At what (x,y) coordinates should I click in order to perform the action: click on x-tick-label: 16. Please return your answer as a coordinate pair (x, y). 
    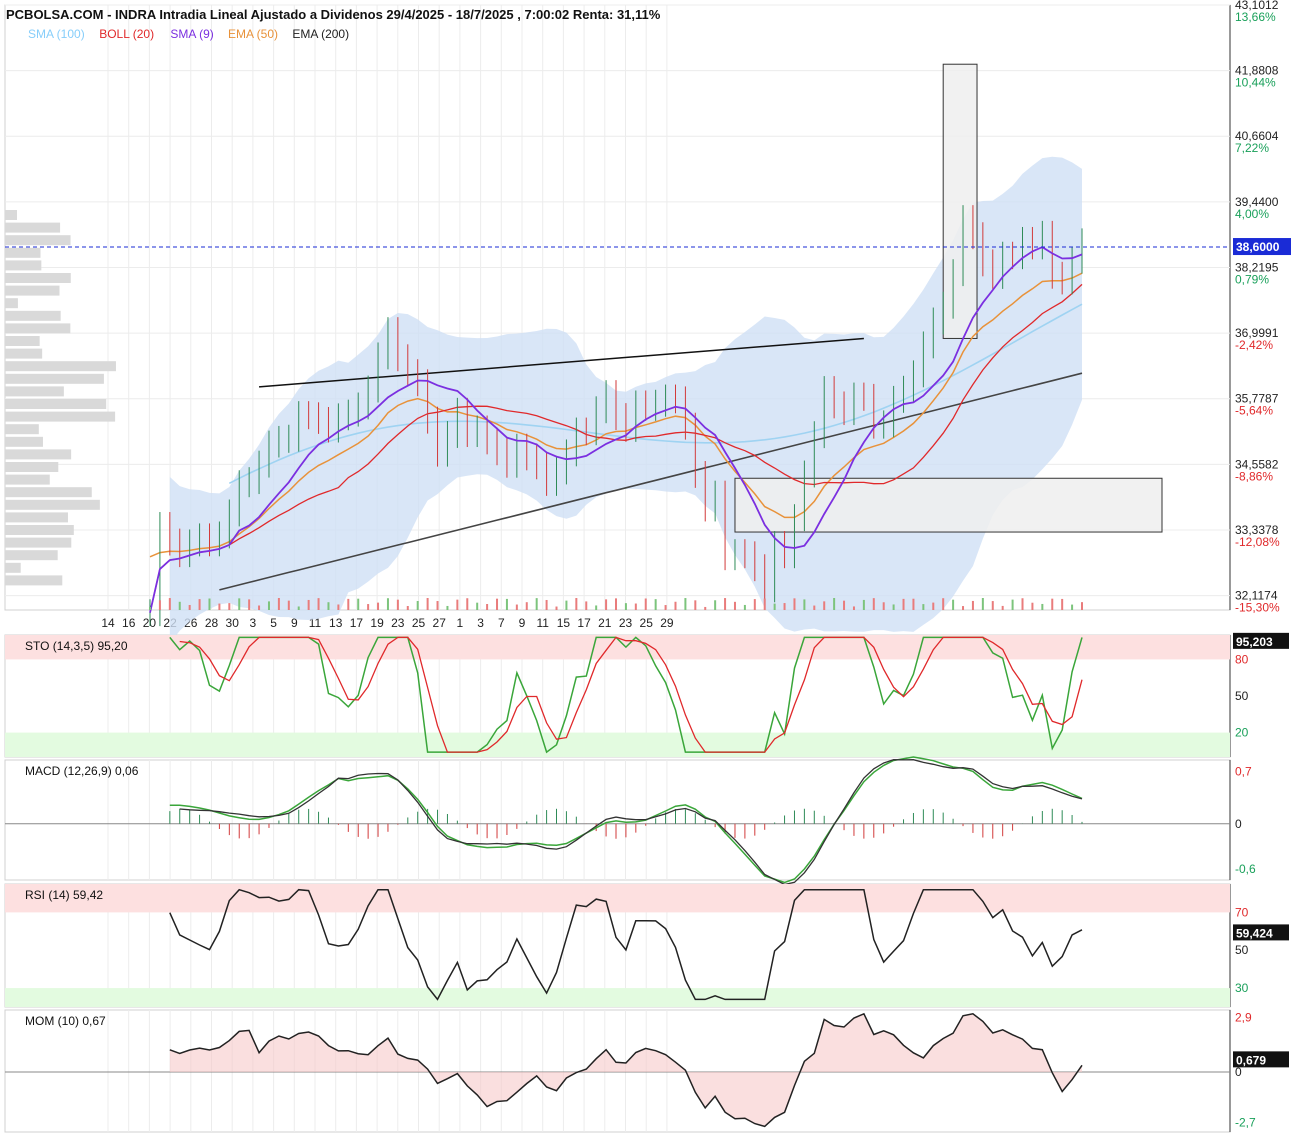
    Looking at the image, I should click on (129, 623).